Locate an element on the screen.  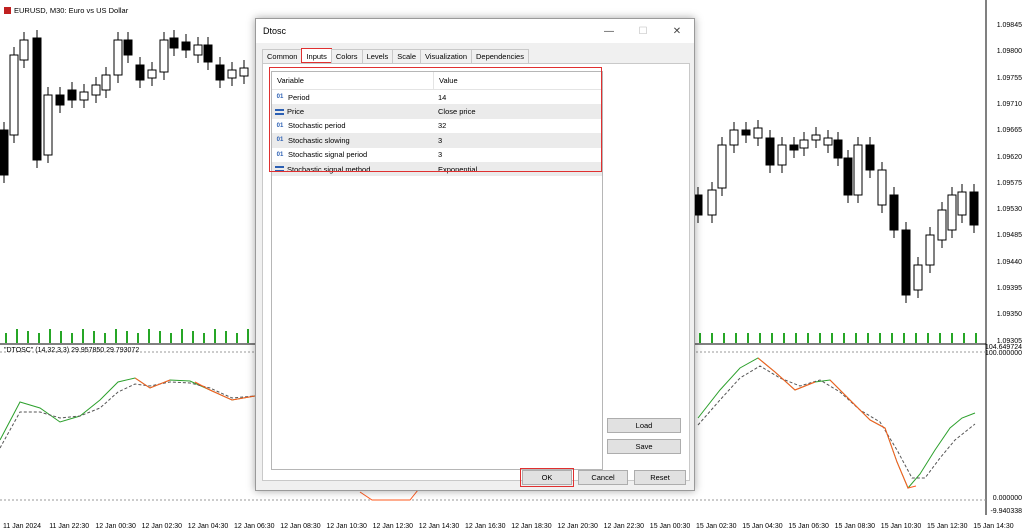
tab-visualization: Visualization is located at coordinates (446, 56).